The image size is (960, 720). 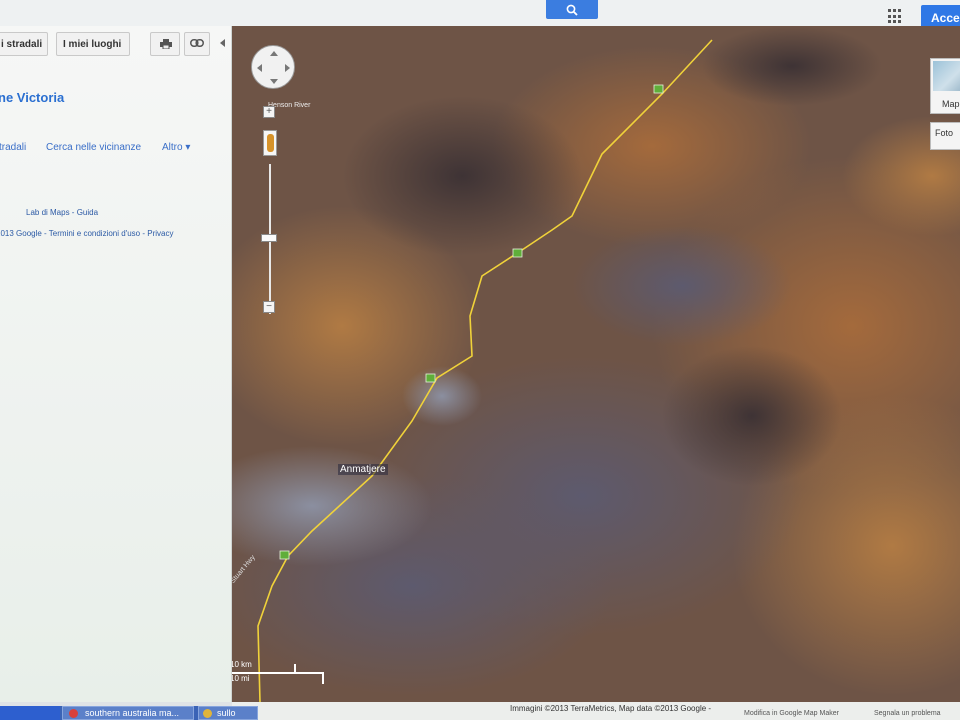 What do you see at coordinates (62, 212) in the screenshot?
I see `labs-help-links: Lab di Maps - Guida` at bounding box center [62, 212].